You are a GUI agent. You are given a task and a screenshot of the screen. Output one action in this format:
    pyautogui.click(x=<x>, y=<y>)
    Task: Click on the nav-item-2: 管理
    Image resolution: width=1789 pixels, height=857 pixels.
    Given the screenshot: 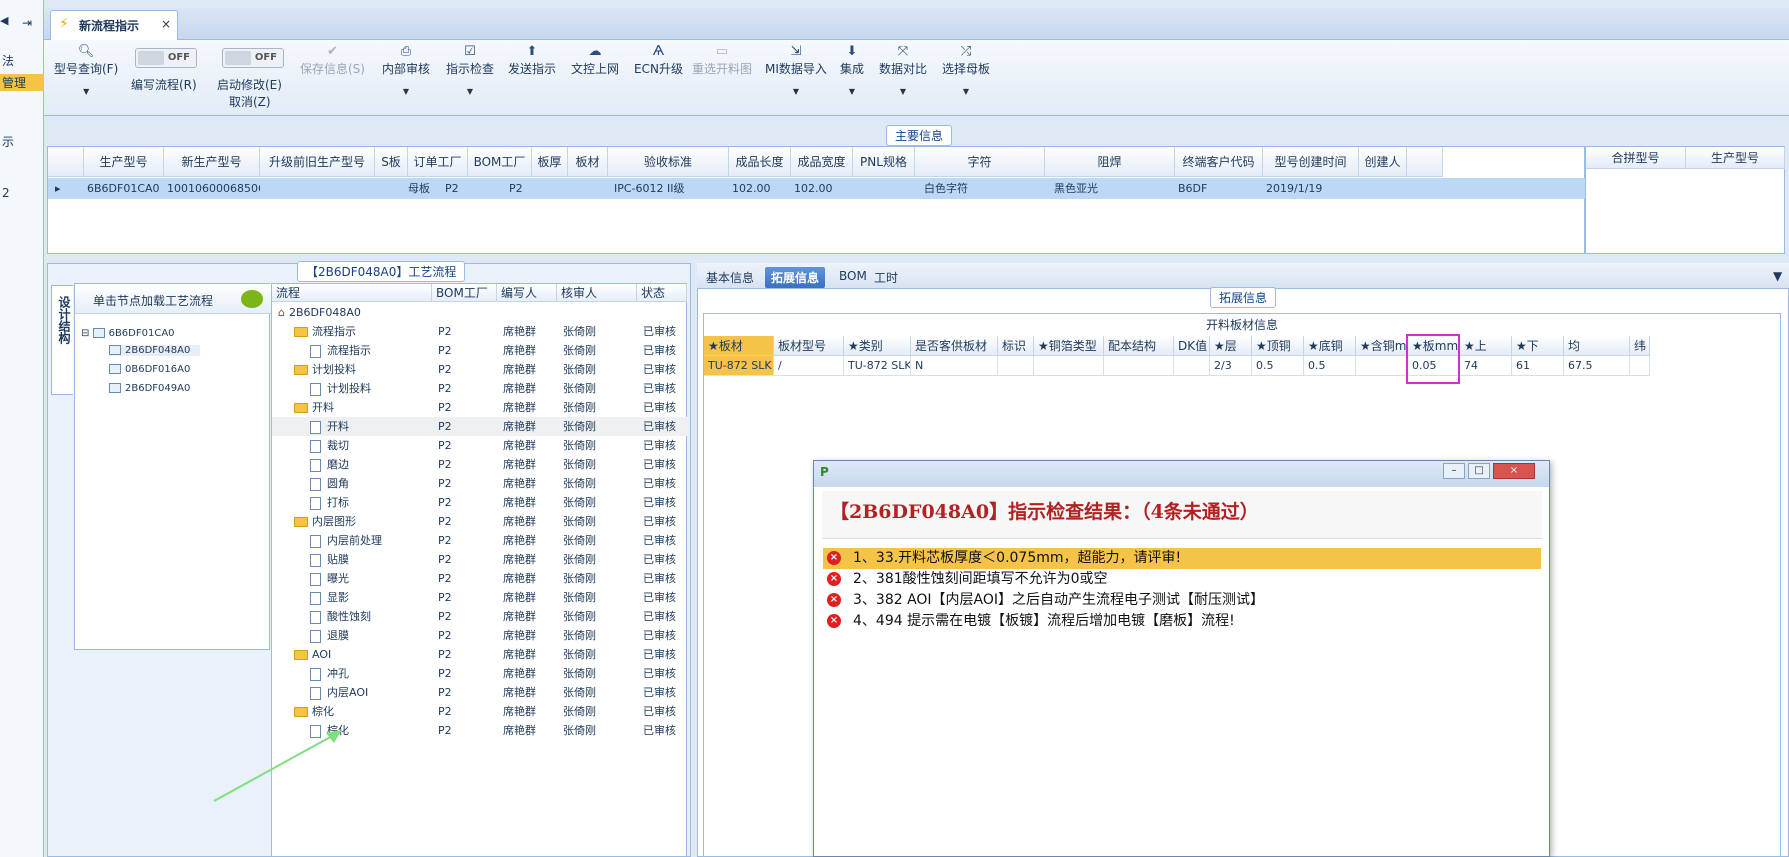 What is the action you would take?
    pyautogui.click(x=22, y=82)
    